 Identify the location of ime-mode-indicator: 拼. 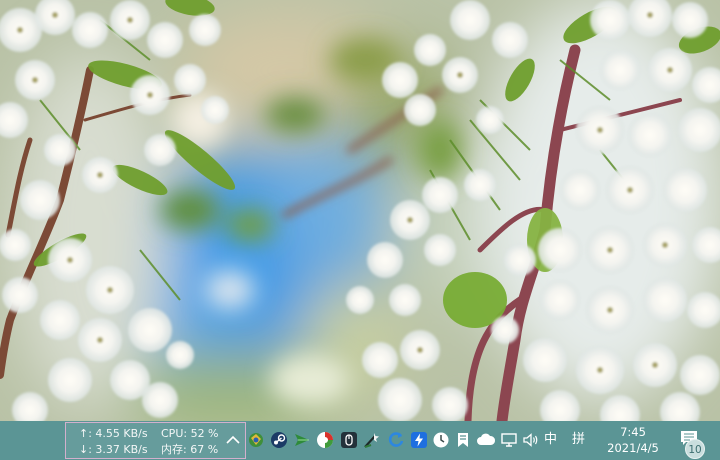
(578, 440).